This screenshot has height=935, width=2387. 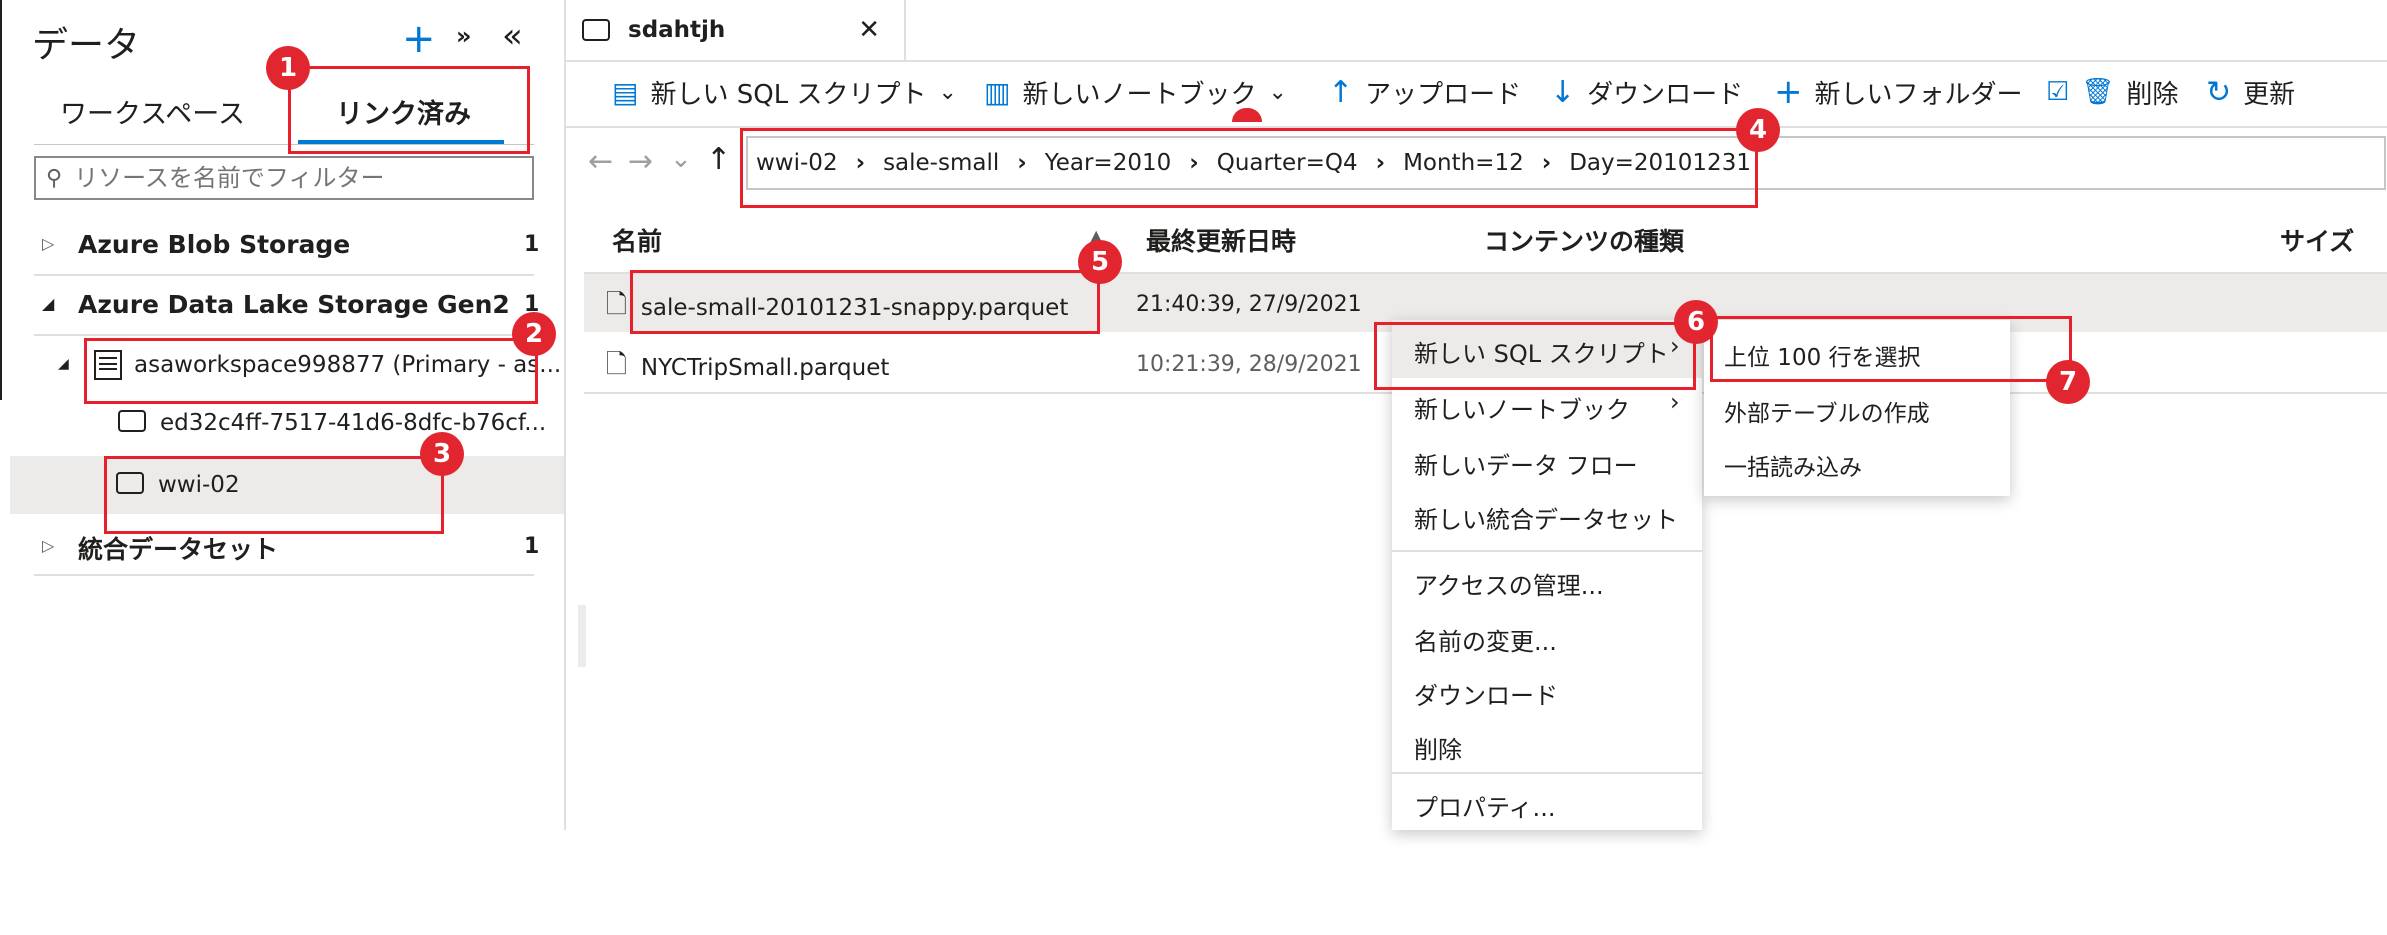 I want to click on panel-title: データ, so click(x=86, y=45).